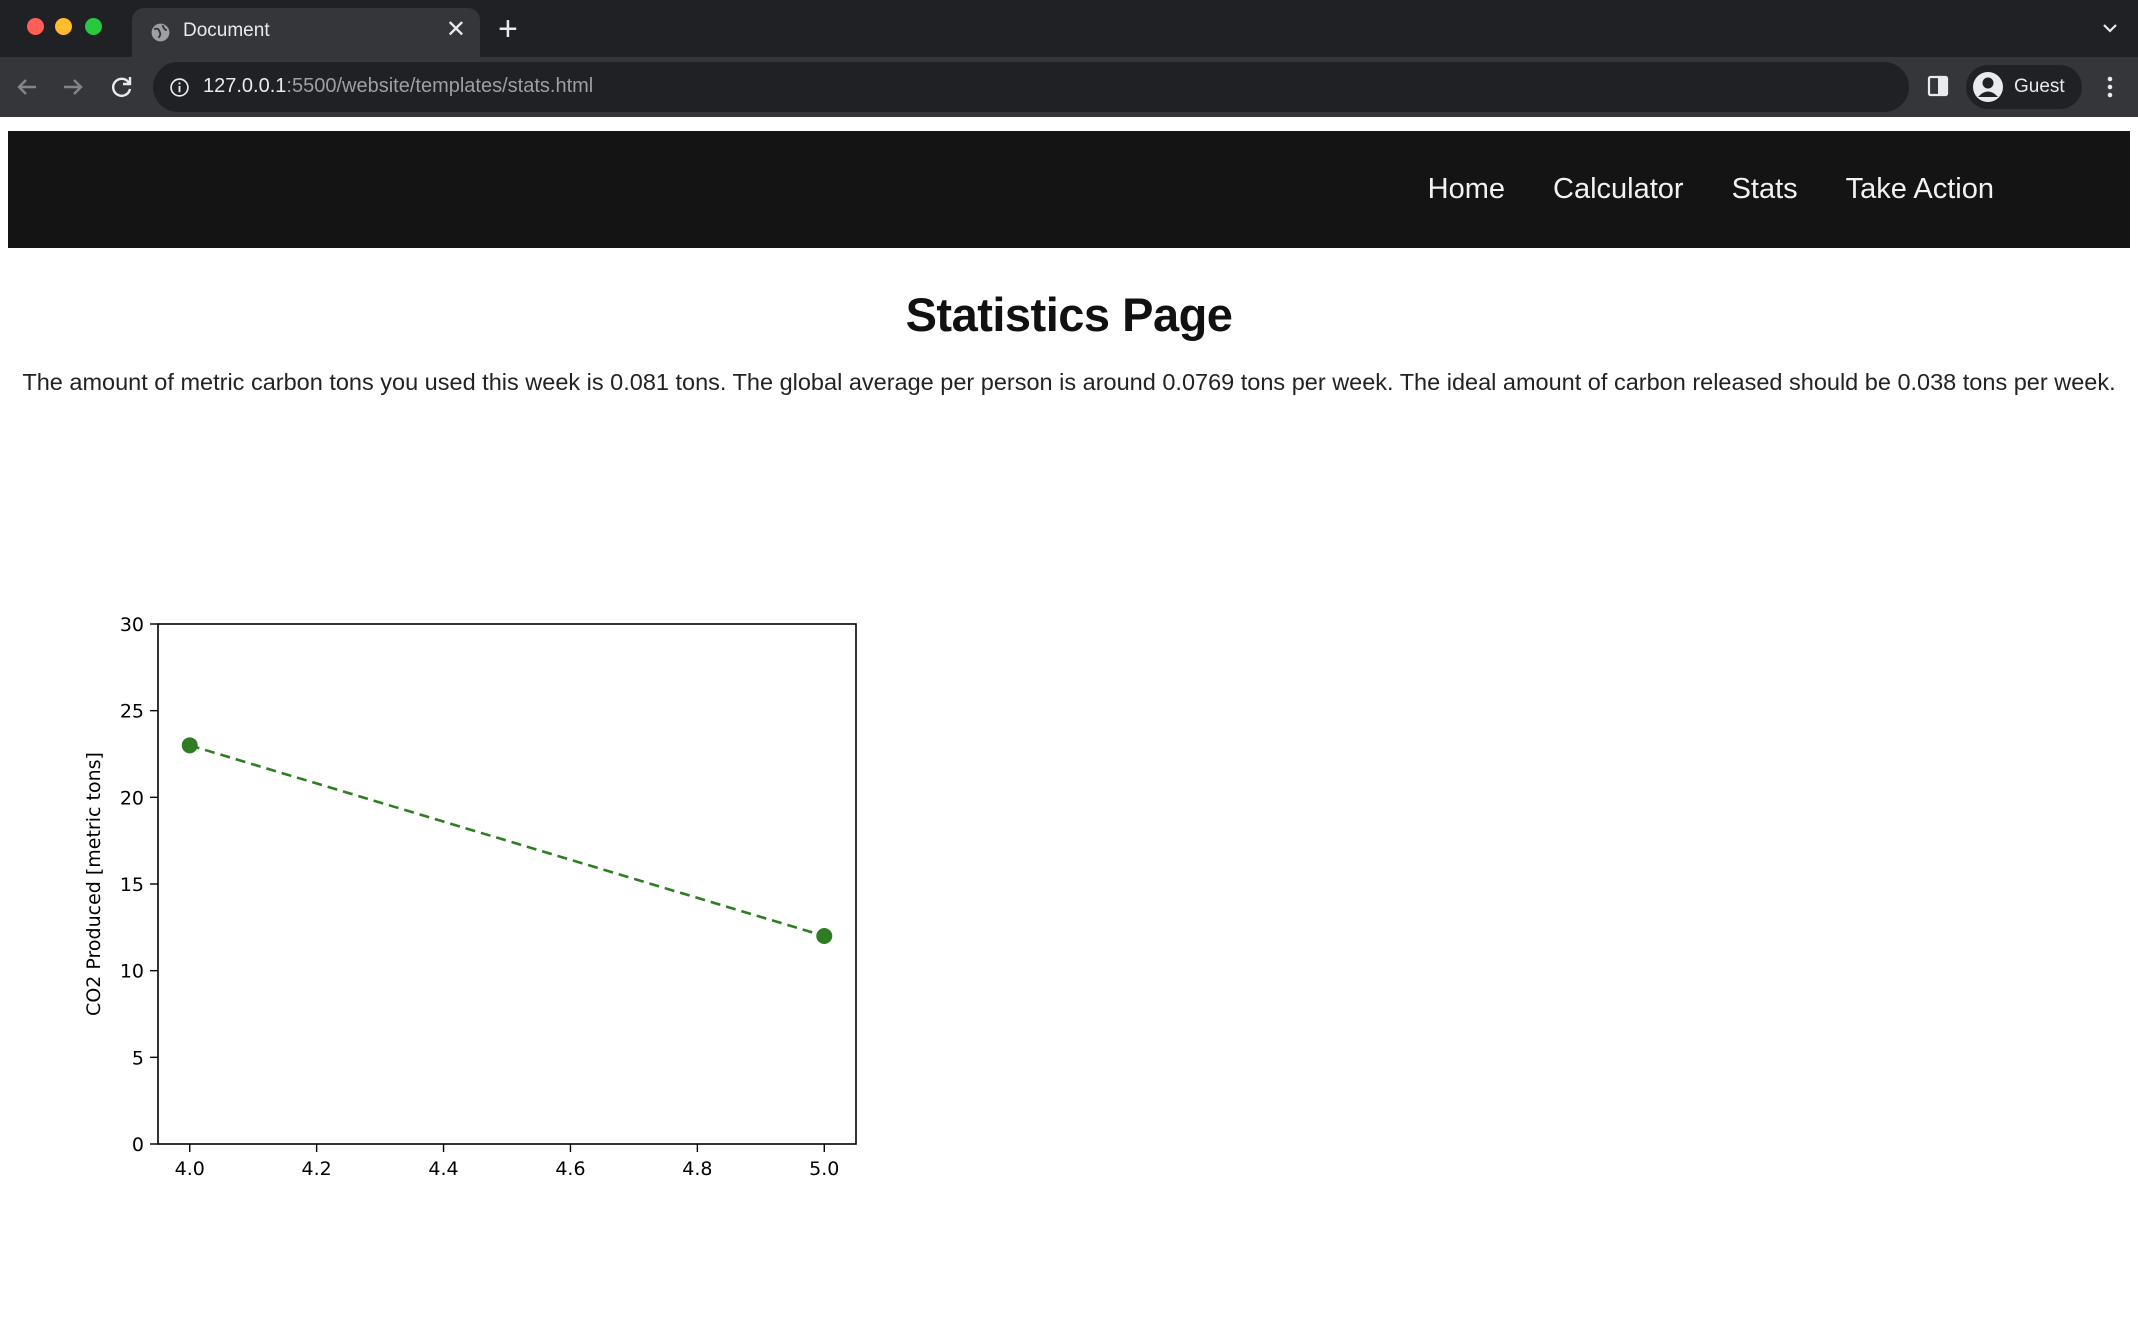  What do you see at coordinates (1618, 189) in the screenshot?
I see `nav-link-calculator: Calculator` at bounding box center [1618, 189].